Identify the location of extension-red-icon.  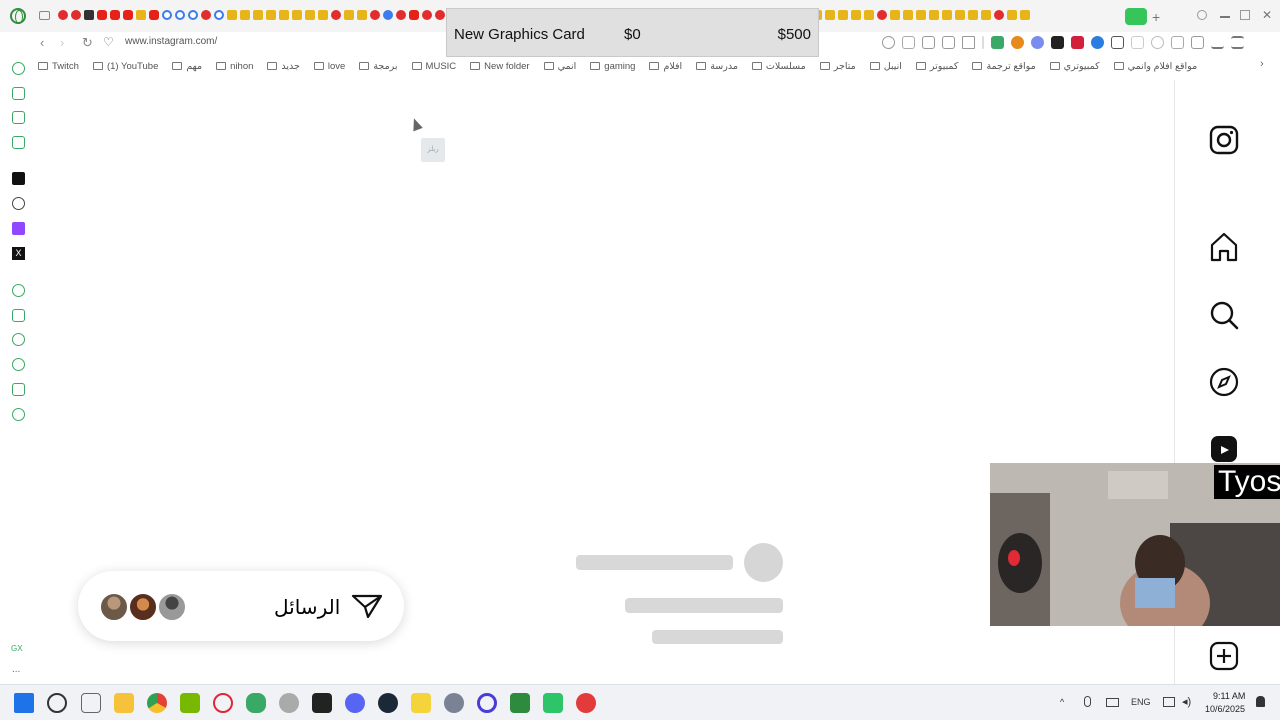
(1077, 42).